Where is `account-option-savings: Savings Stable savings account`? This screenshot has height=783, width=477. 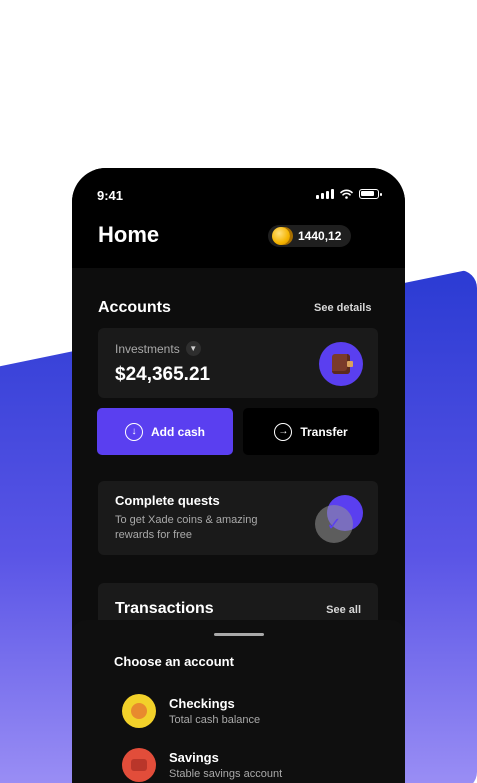 account-option-savings: Savings Stable savings account is located at coordinates (202, 765).